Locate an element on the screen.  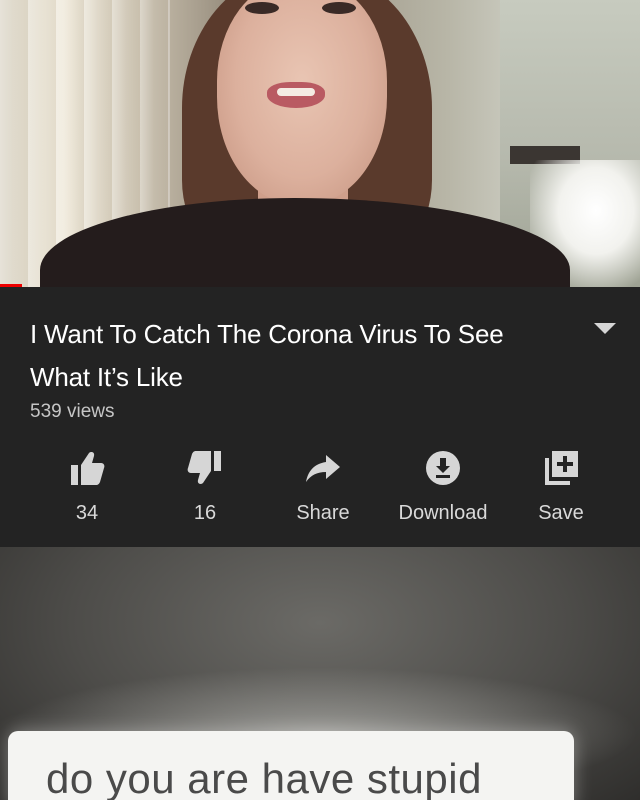
share-button: Share is located at coordinates (323, 494).